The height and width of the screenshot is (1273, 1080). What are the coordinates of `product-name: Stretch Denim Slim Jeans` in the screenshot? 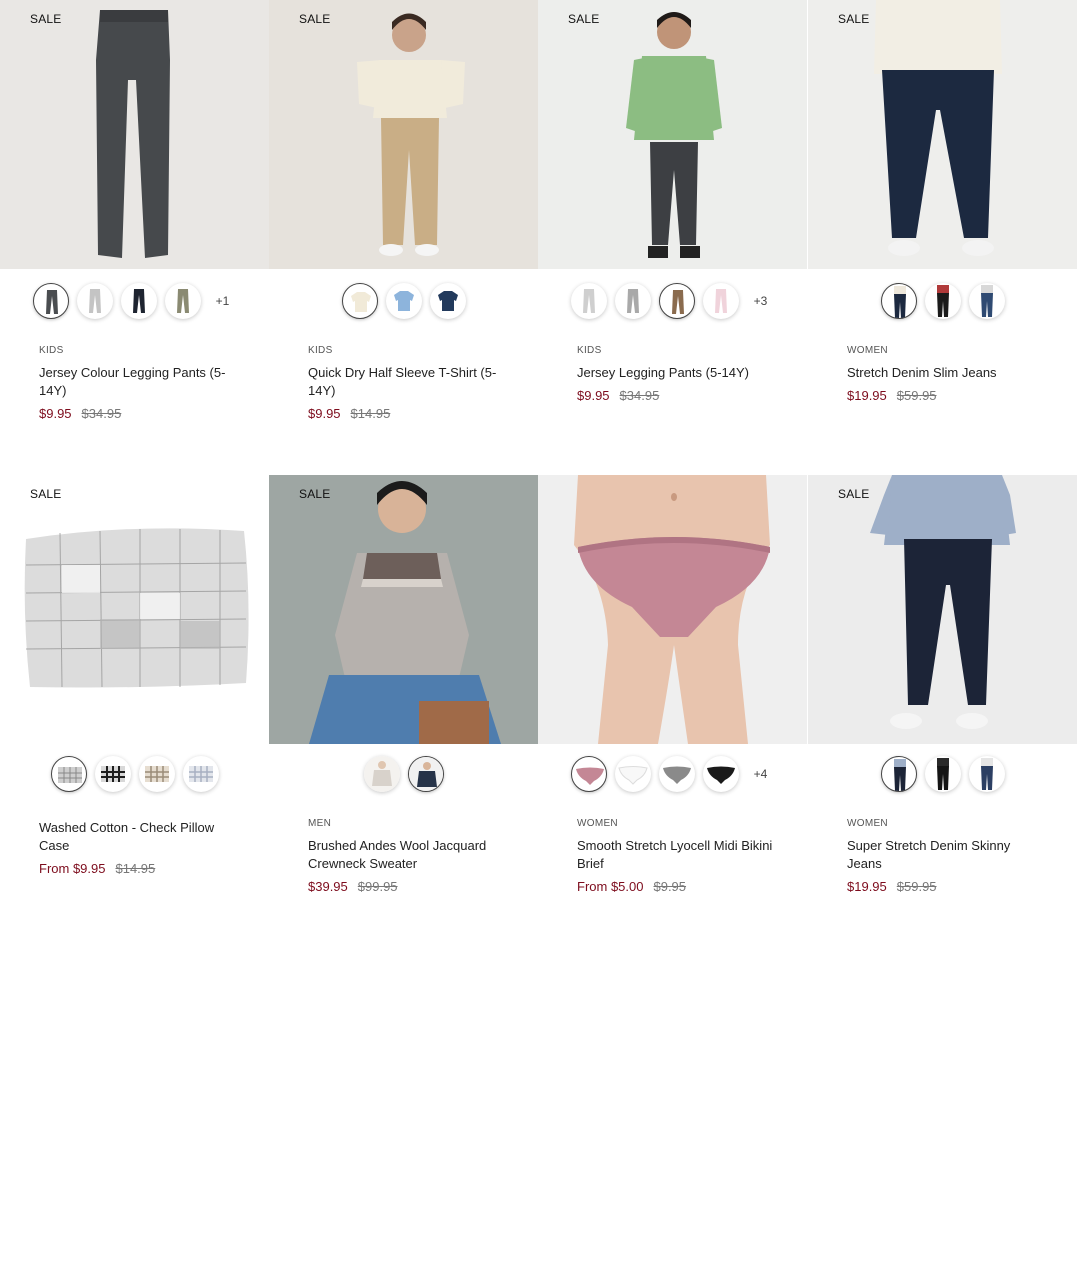 It's located at (947, 373).